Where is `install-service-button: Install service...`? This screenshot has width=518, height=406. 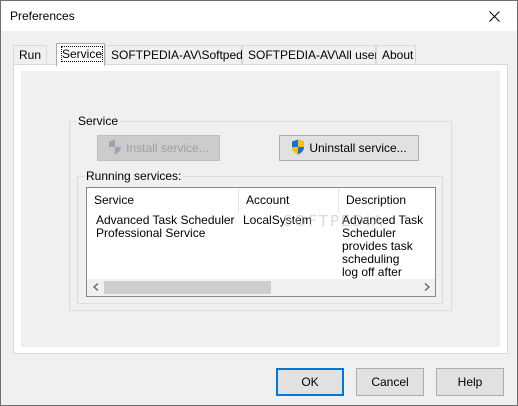 install-service-button: Install service... is located at coordinates (158, 148).